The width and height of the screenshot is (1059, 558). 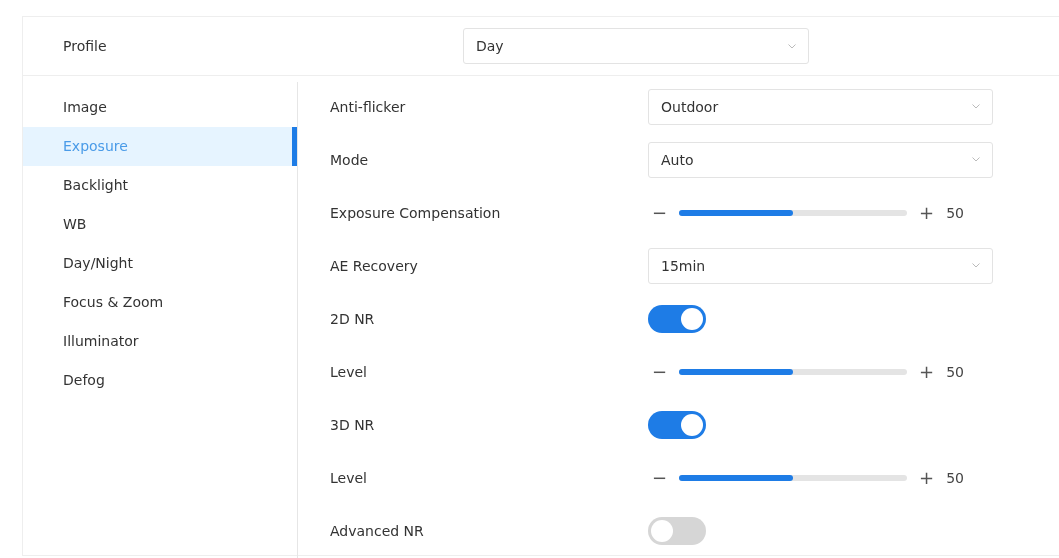 I want to click on setting-label: AE Recovery, so click(x=374, y=265).